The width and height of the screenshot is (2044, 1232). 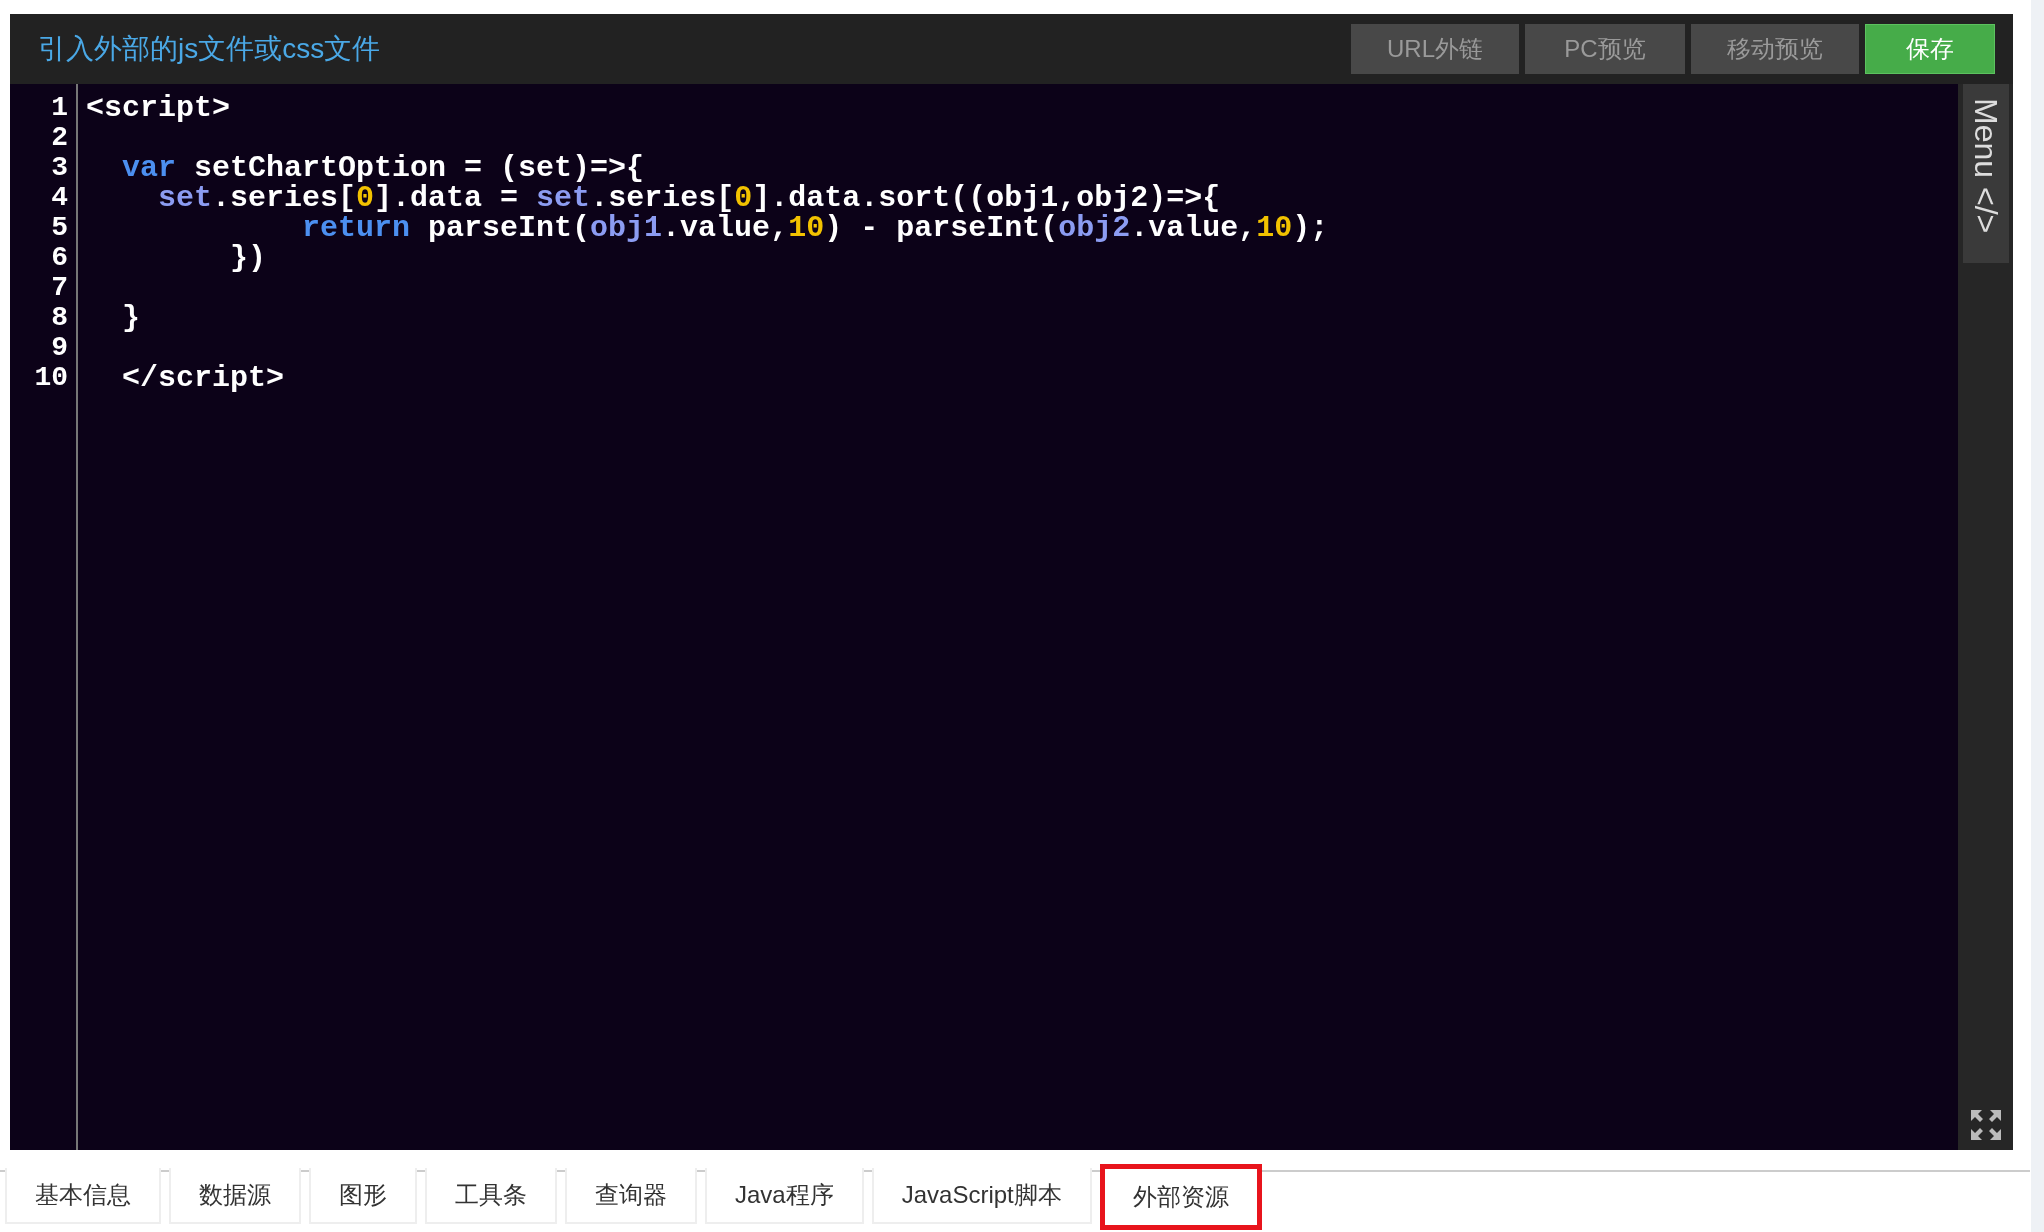 I want to click on code-line: var setChartOption = (set)=>{, so click(x=383, y=168).